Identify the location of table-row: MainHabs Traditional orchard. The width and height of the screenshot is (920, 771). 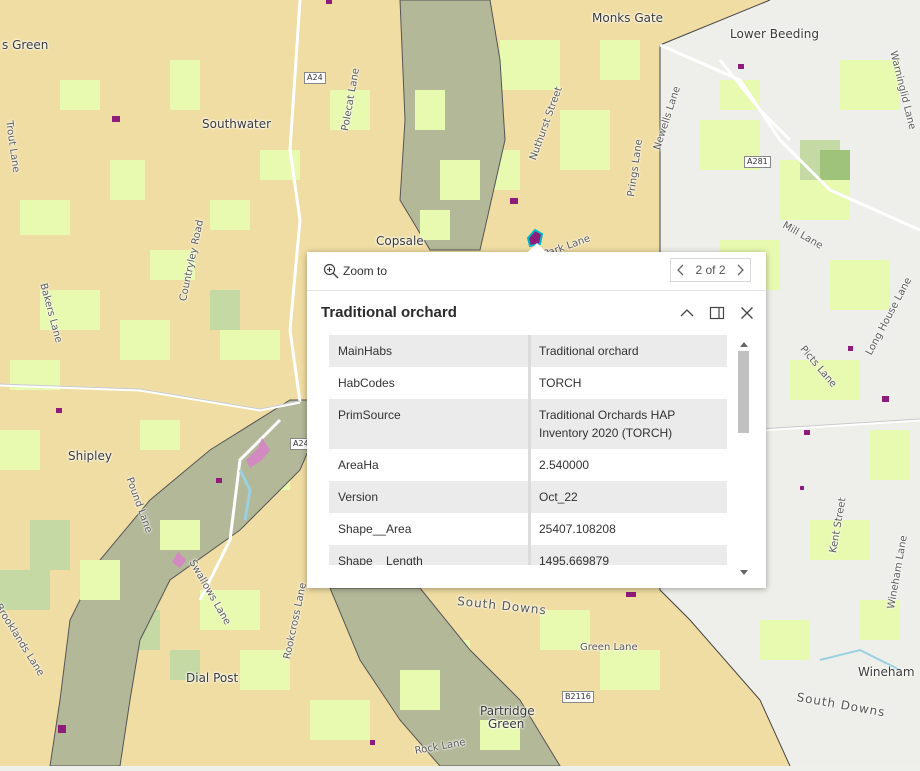
(528, 351).